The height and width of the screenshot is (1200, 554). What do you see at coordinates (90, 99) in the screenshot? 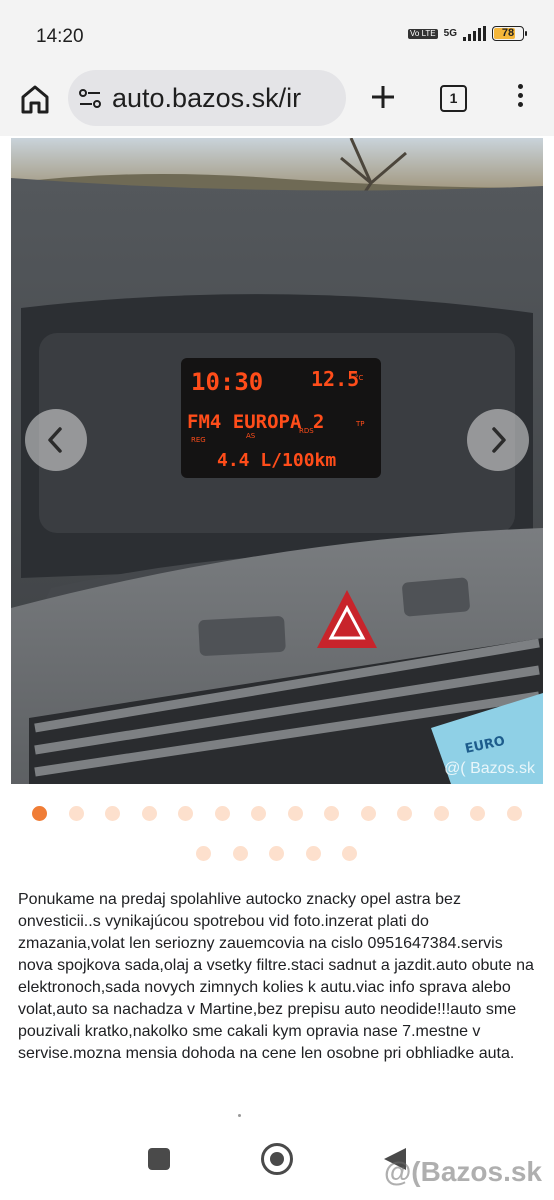
I see `site-settings-icon` at bounding box center [90, 99].